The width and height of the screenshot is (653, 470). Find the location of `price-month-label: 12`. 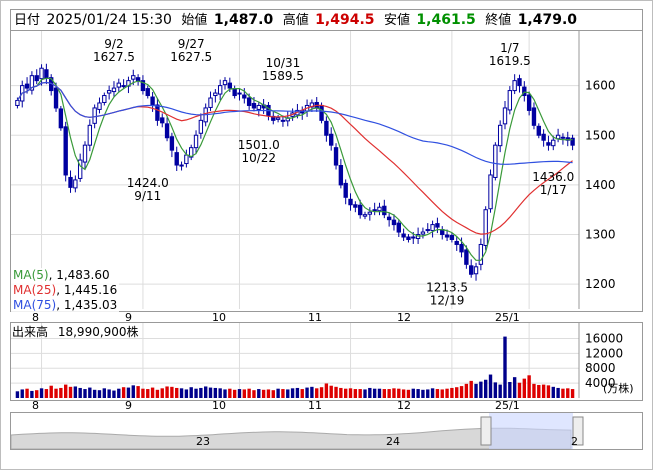

price-month-label: 12 is located at coordinates (404, 317).